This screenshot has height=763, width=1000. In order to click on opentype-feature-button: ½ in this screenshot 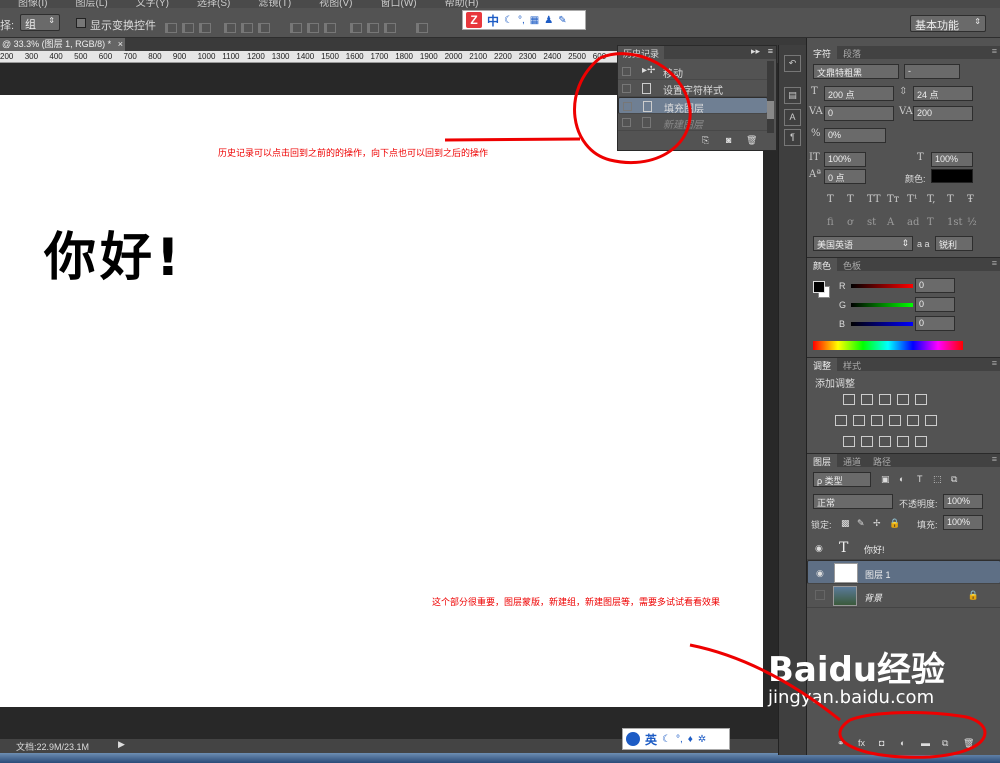, I will do `click(972, 222)`.